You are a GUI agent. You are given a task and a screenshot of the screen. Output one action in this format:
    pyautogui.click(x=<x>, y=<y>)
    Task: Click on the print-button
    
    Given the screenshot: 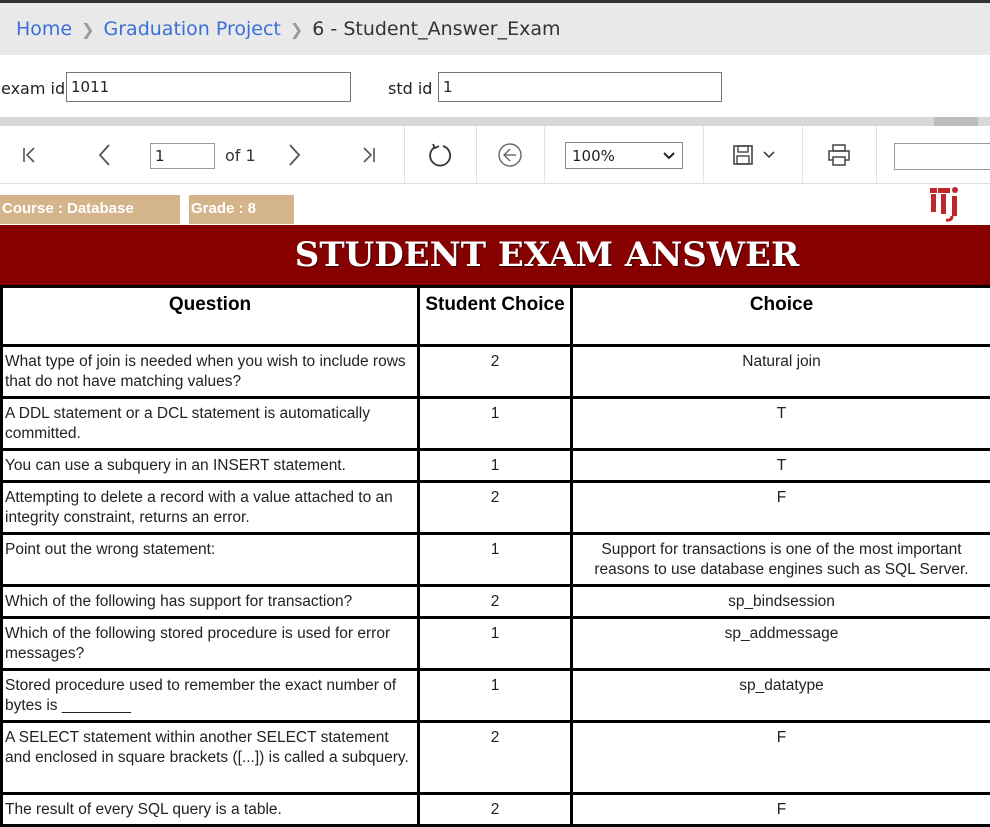 What is the action you would take?
    pyautogui.click(x=839, y=155)
    